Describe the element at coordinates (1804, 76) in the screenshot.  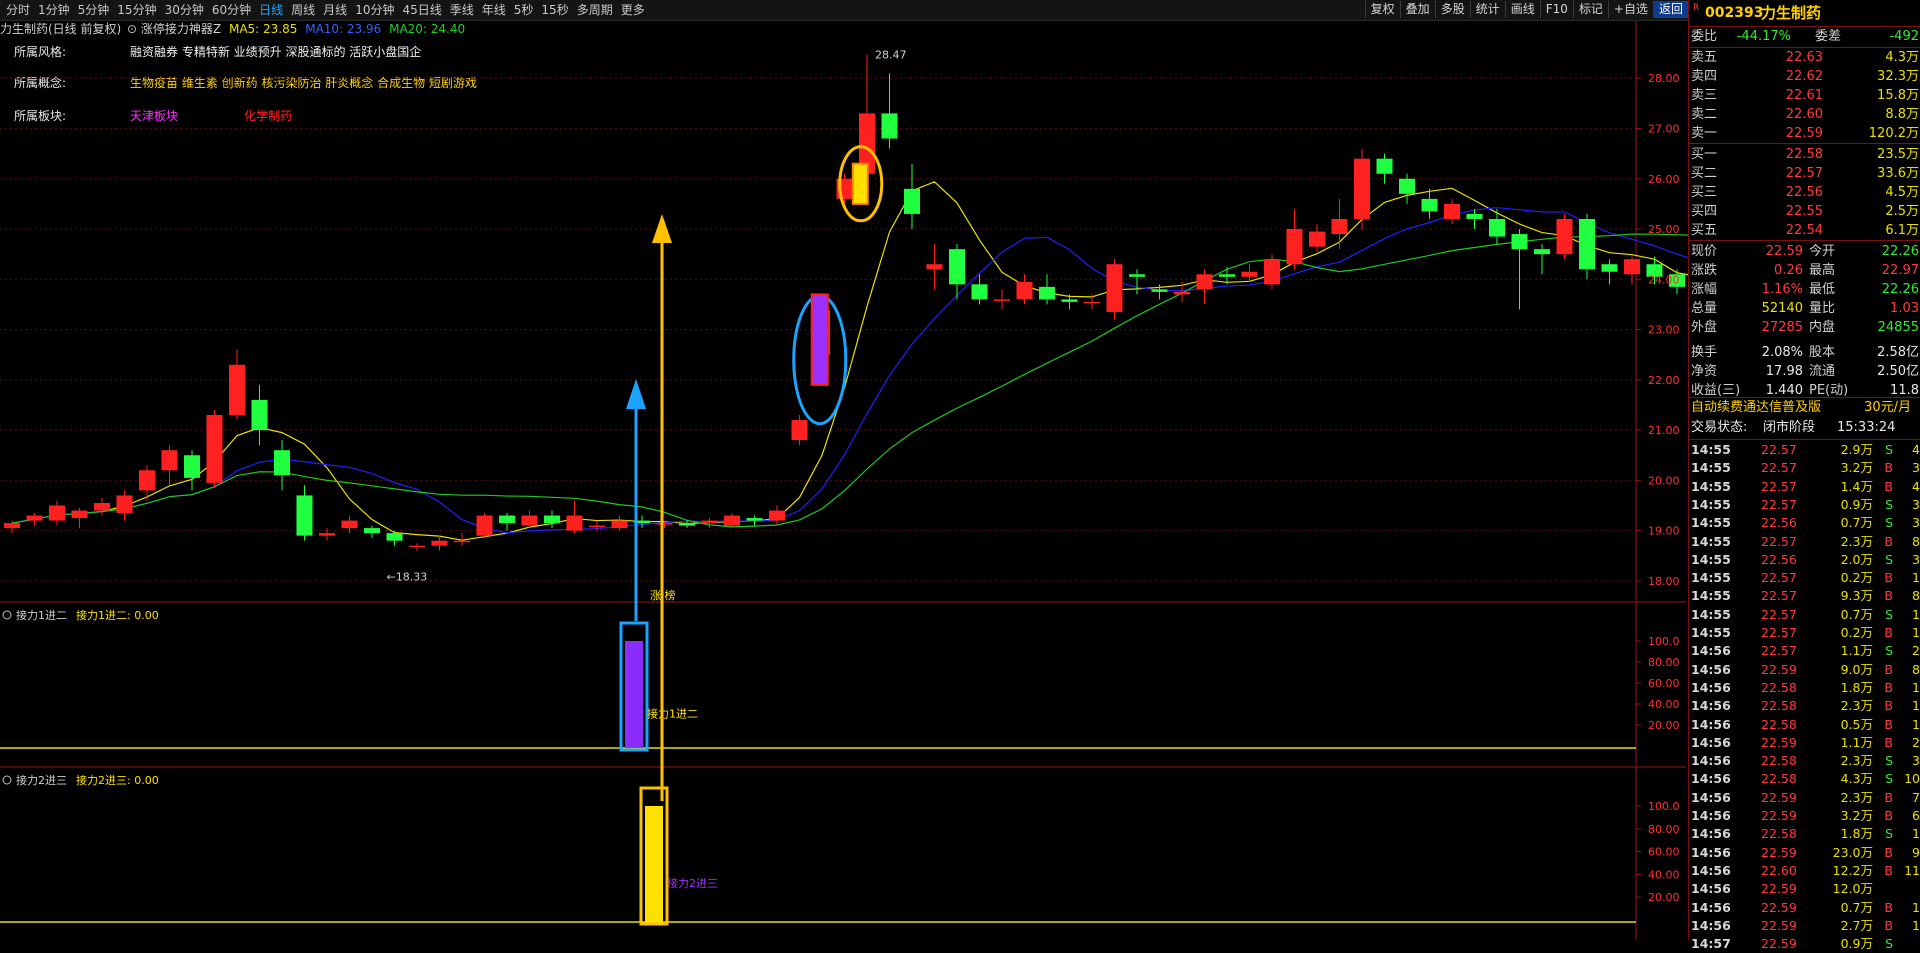
I see `ask-row: 卖四 22.62 32.3万` at that location.